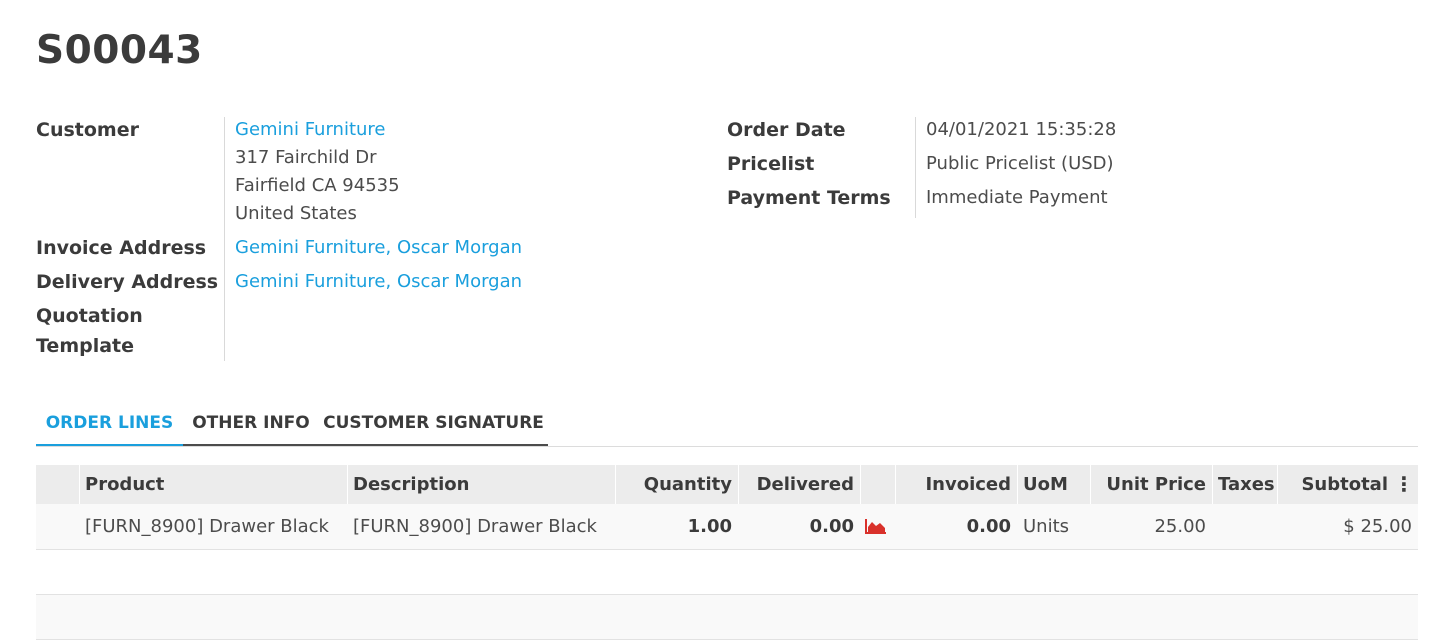 Image resolution: width=1450 pixels, height=641 pixels. What do you see at coordinates (1151, 484) in the screenshot?
I see `column-header-unit-price: Unit Price` at bounding box center [1151, 484].